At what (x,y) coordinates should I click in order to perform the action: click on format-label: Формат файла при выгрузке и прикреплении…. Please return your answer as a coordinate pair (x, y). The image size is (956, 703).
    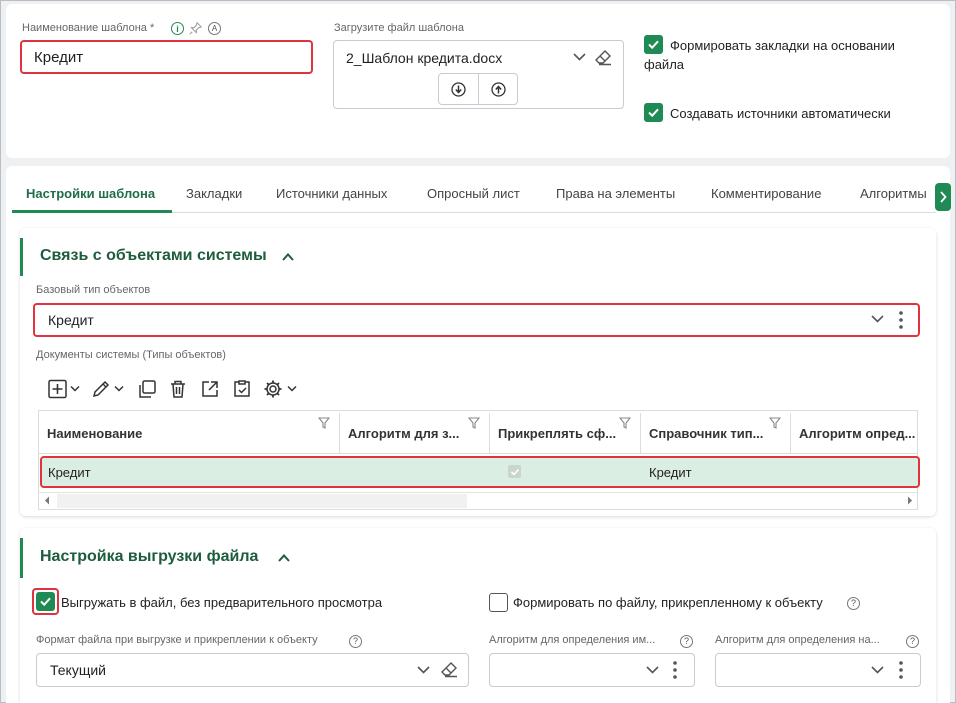
    Looking at the image, I should click on (177, 640).